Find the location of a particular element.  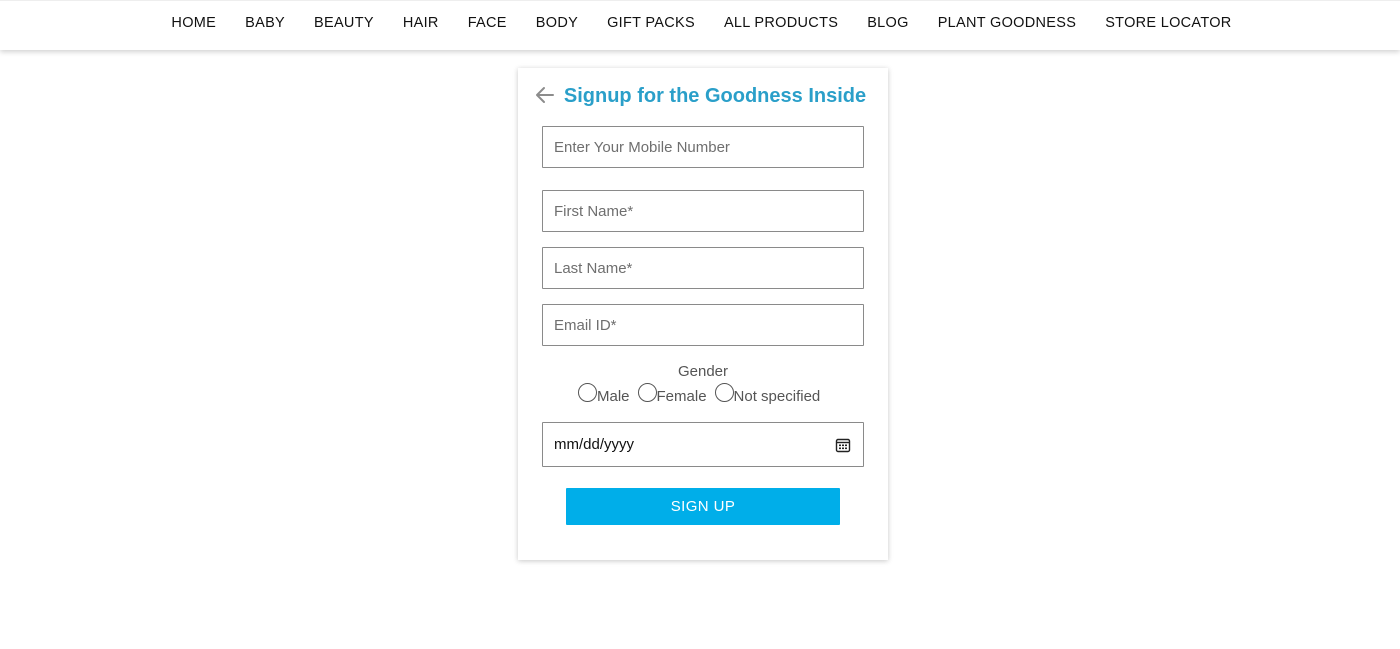

gender-radio-group: Male Female Not specified is located at coordinates (703, 394).